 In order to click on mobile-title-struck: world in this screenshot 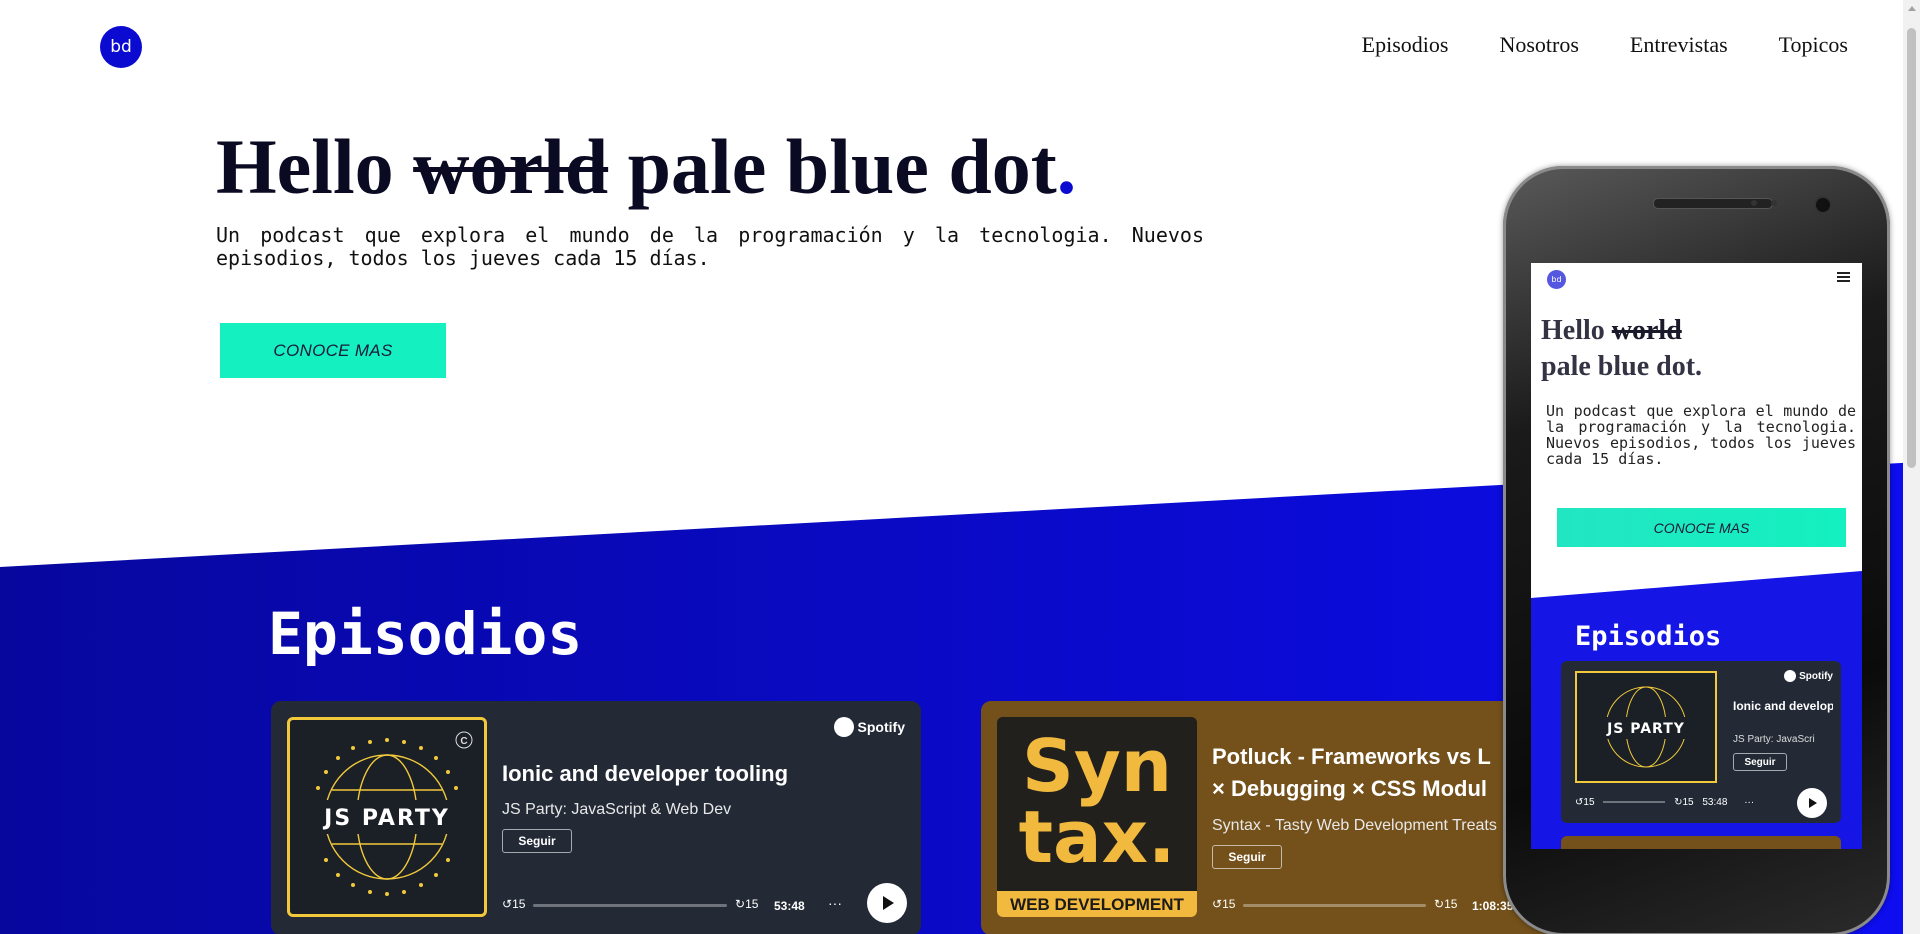, I will do `click(1646, 330)`.